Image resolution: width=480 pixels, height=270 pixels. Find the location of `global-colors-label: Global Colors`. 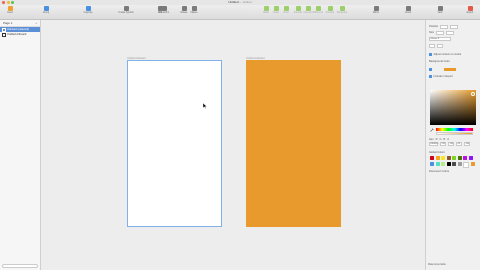

global-colors-label: Global Colors is located at coordinates (437, 152).